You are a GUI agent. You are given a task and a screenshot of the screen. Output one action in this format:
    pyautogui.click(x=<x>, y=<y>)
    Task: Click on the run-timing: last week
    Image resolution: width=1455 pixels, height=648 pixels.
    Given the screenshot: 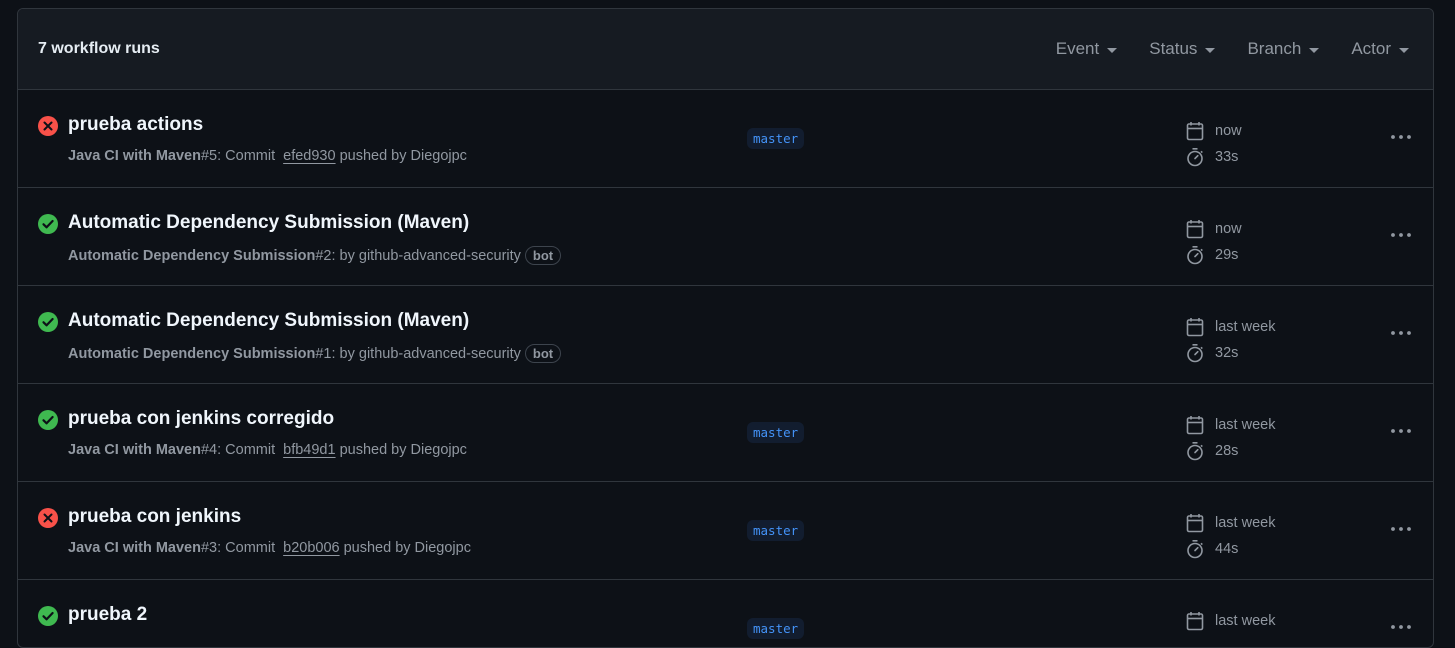 What is the action you would take?
    pyautogui.click(x=1230, y=621)
    